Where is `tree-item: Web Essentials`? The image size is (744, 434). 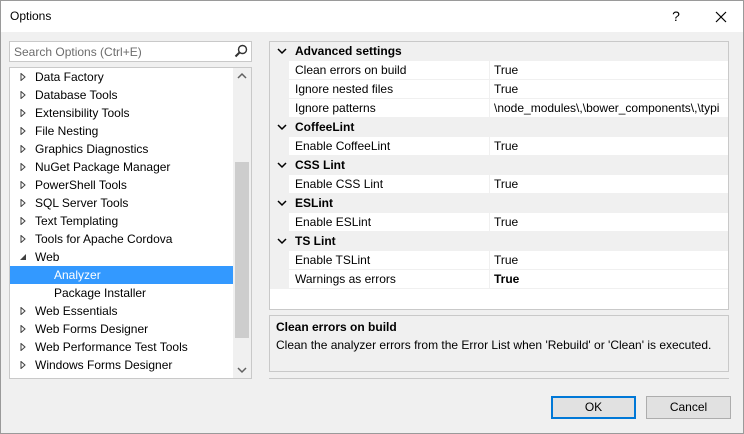
tree-item: Web Essentials is located at coordinates (122, 311).